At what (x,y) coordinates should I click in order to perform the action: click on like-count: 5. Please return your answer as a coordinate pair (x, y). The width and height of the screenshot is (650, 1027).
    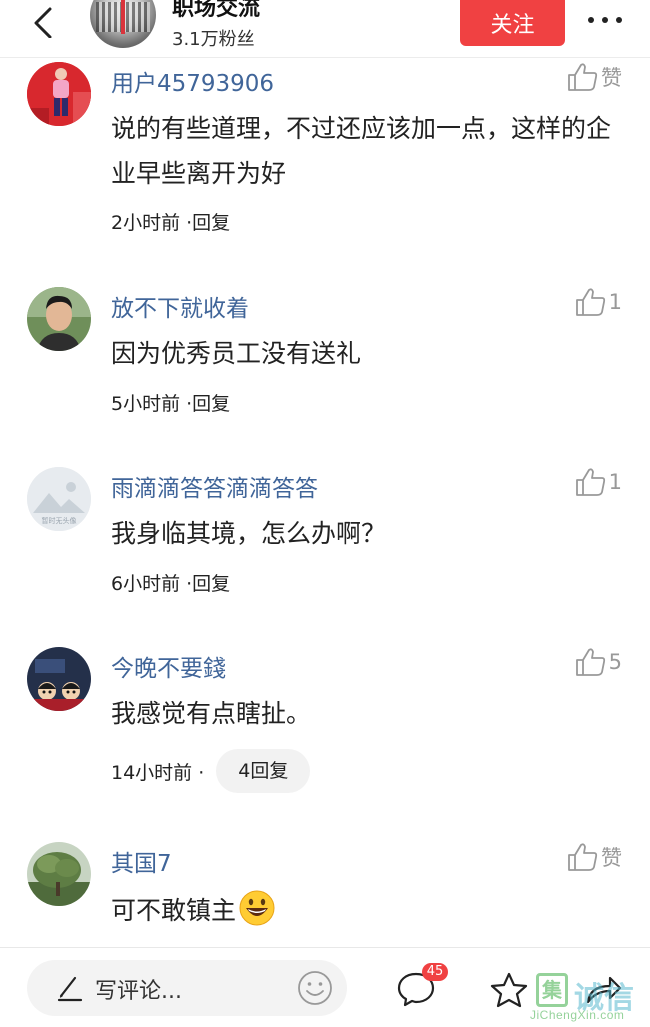
    Looking at the image, I should click on (615, 662).